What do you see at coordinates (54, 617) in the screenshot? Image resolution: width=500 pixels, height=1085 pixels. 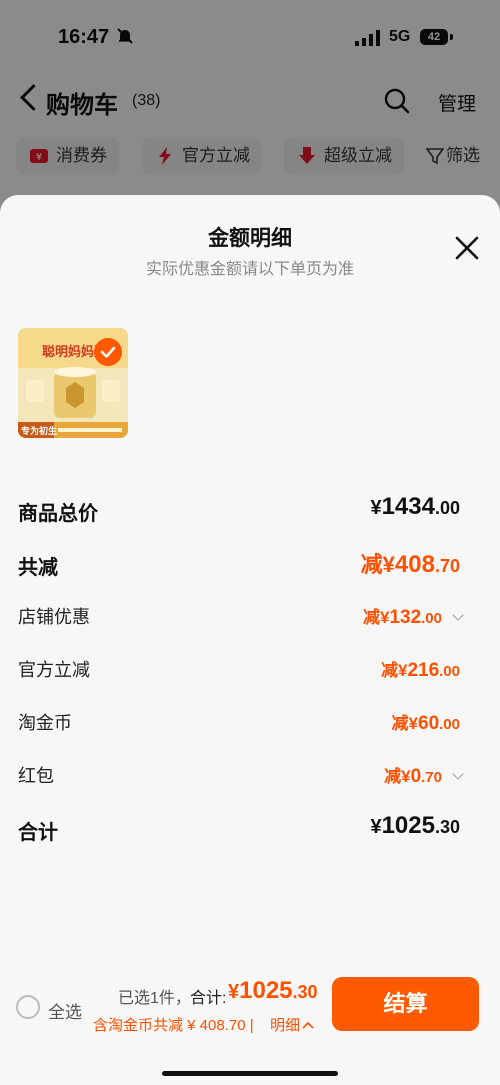 I see `row-label: 店铺优惠` at bounding box center [54, 617].